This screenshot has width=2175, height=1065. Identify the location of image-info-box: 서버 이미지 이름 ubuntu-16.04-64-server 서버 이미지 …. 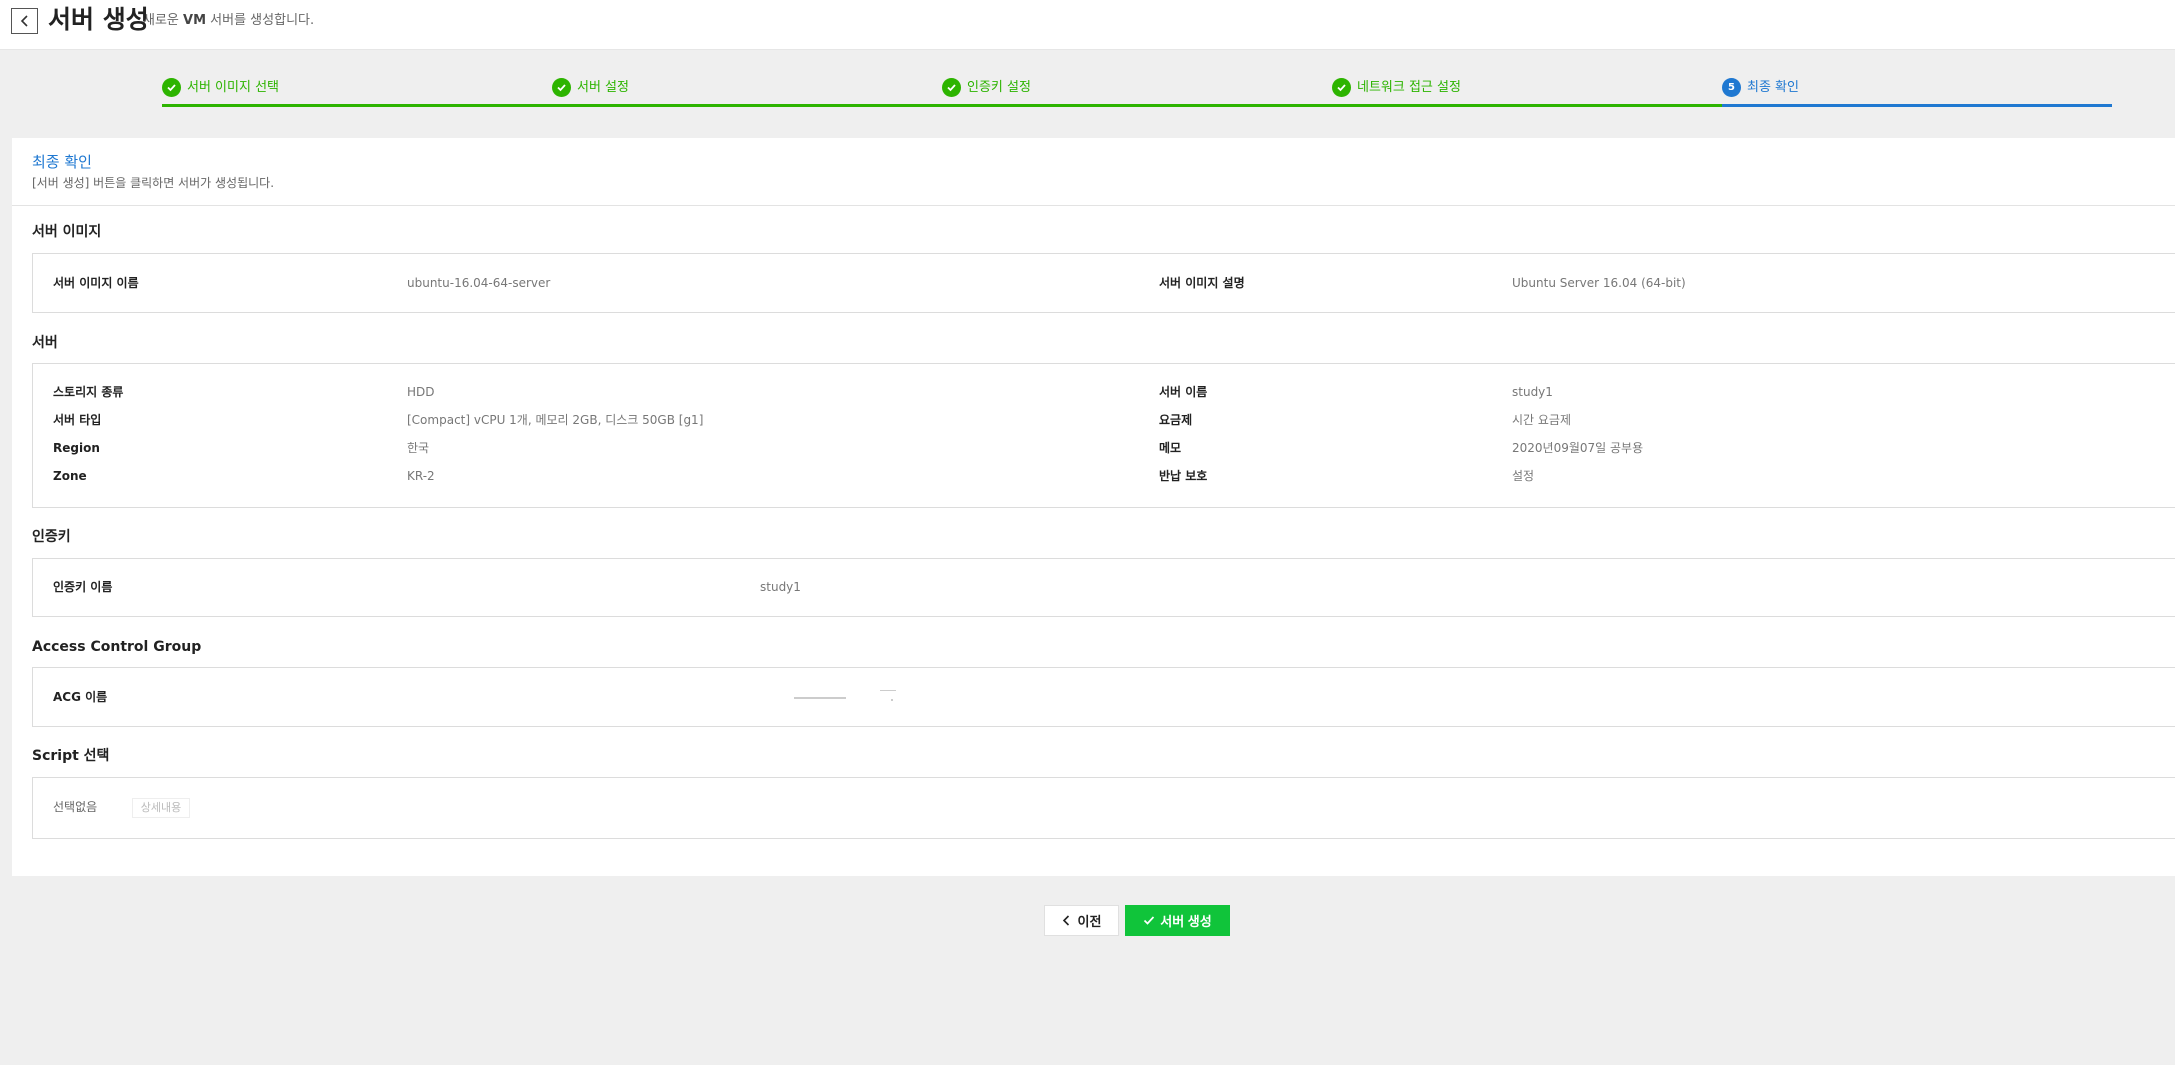
(1103, 283).